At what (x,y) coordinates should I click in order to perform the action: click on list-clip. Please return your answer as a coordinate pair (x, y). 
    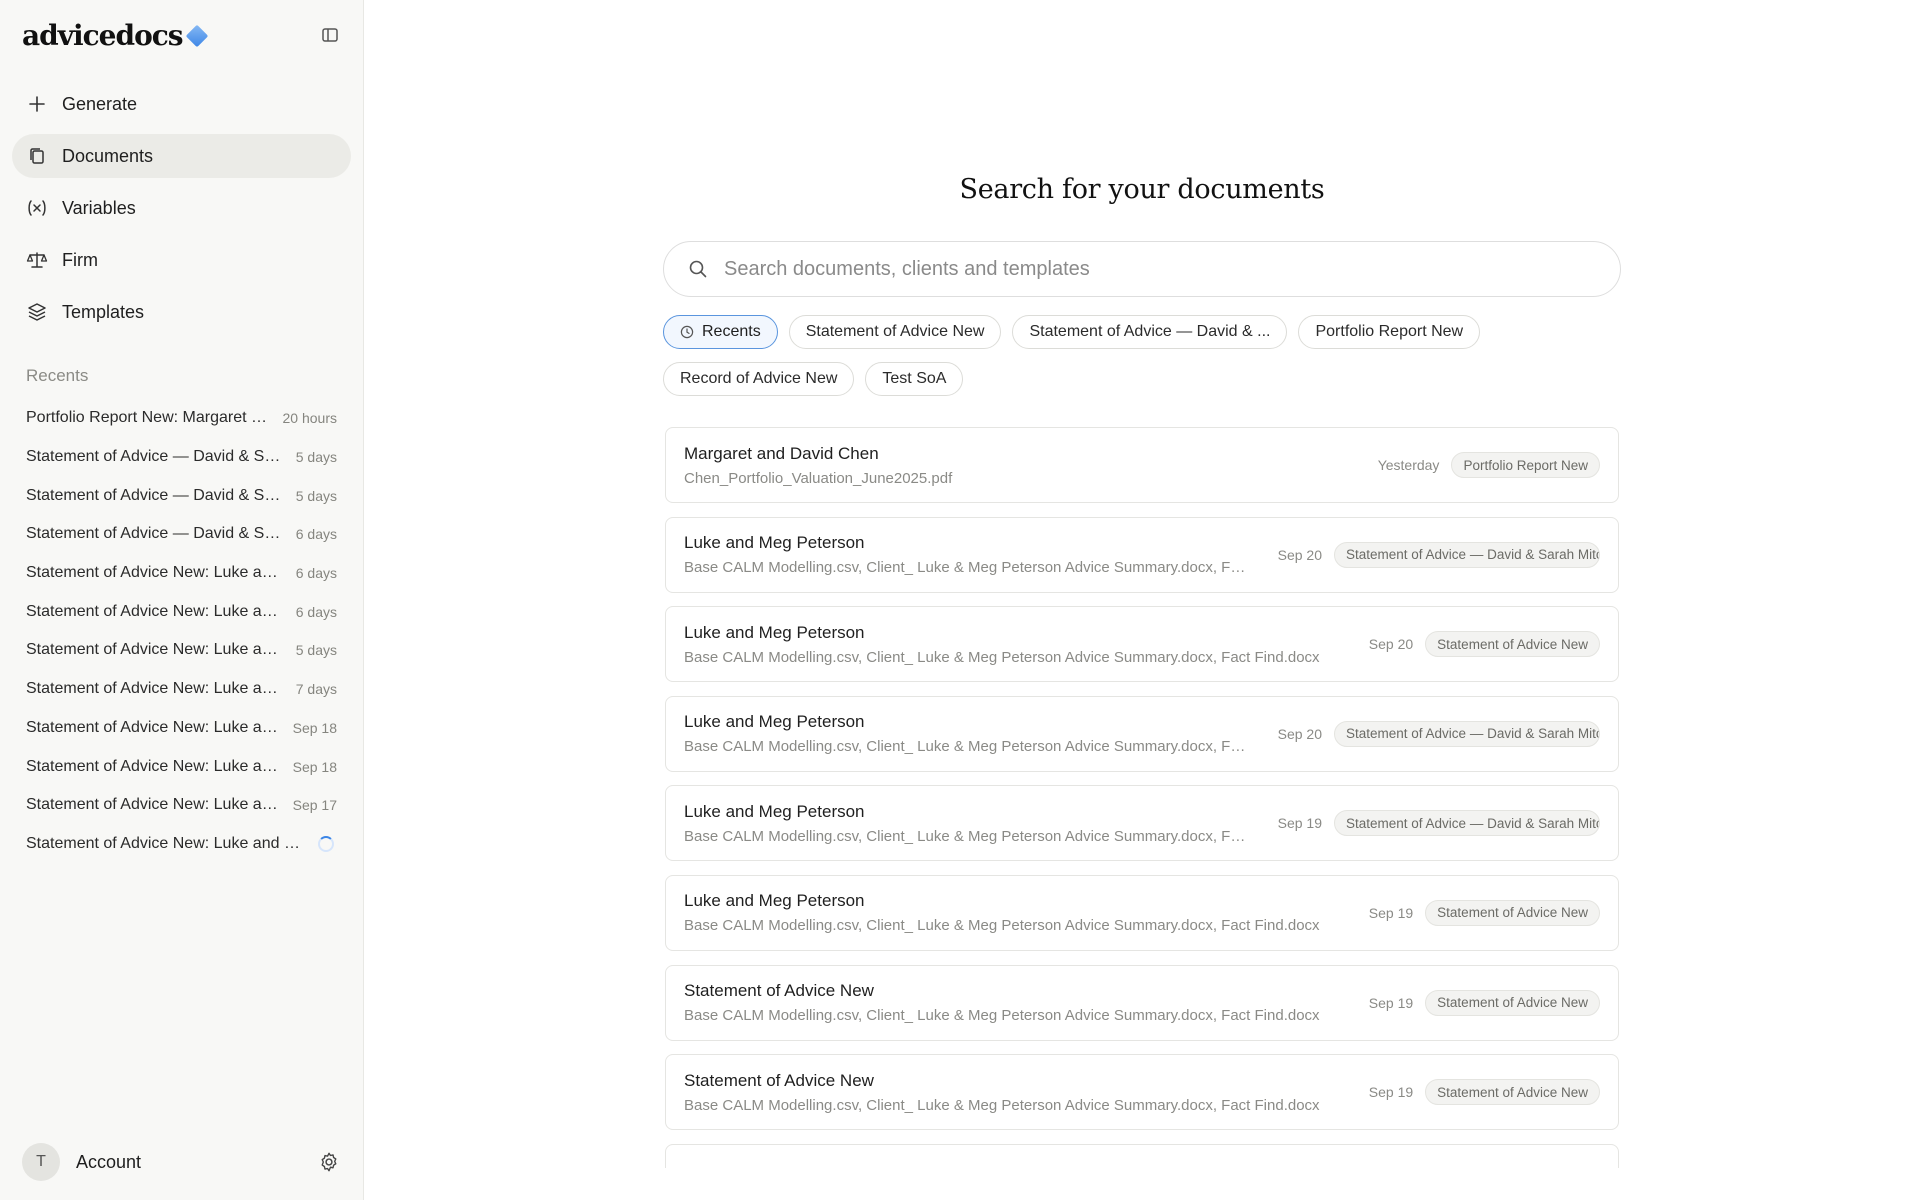
    Looking at the image, I should click on (1142, 1184).